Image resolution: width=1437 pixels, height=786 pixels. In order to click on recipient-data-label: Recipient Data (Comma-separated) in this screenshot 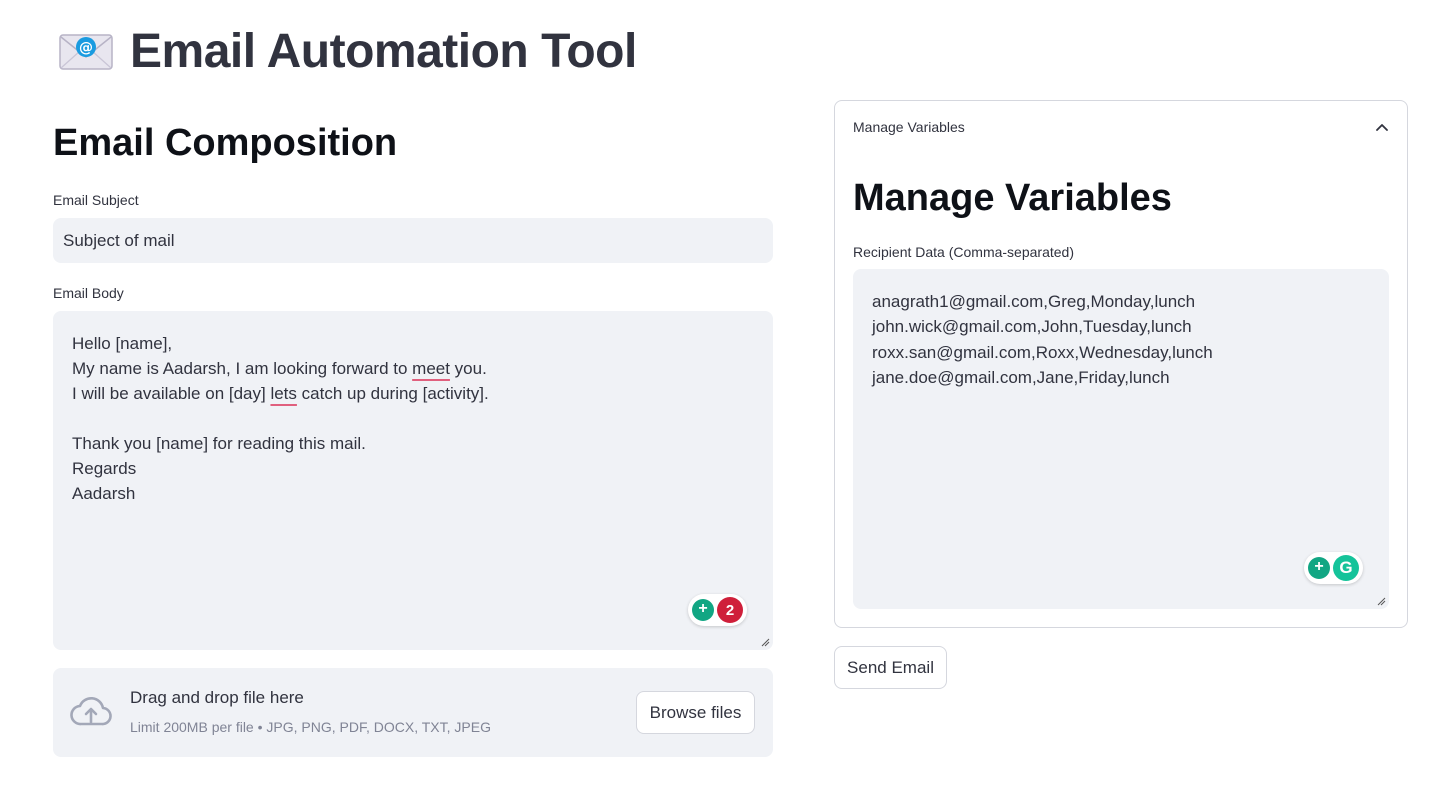, I will do `click(963, 252)`.